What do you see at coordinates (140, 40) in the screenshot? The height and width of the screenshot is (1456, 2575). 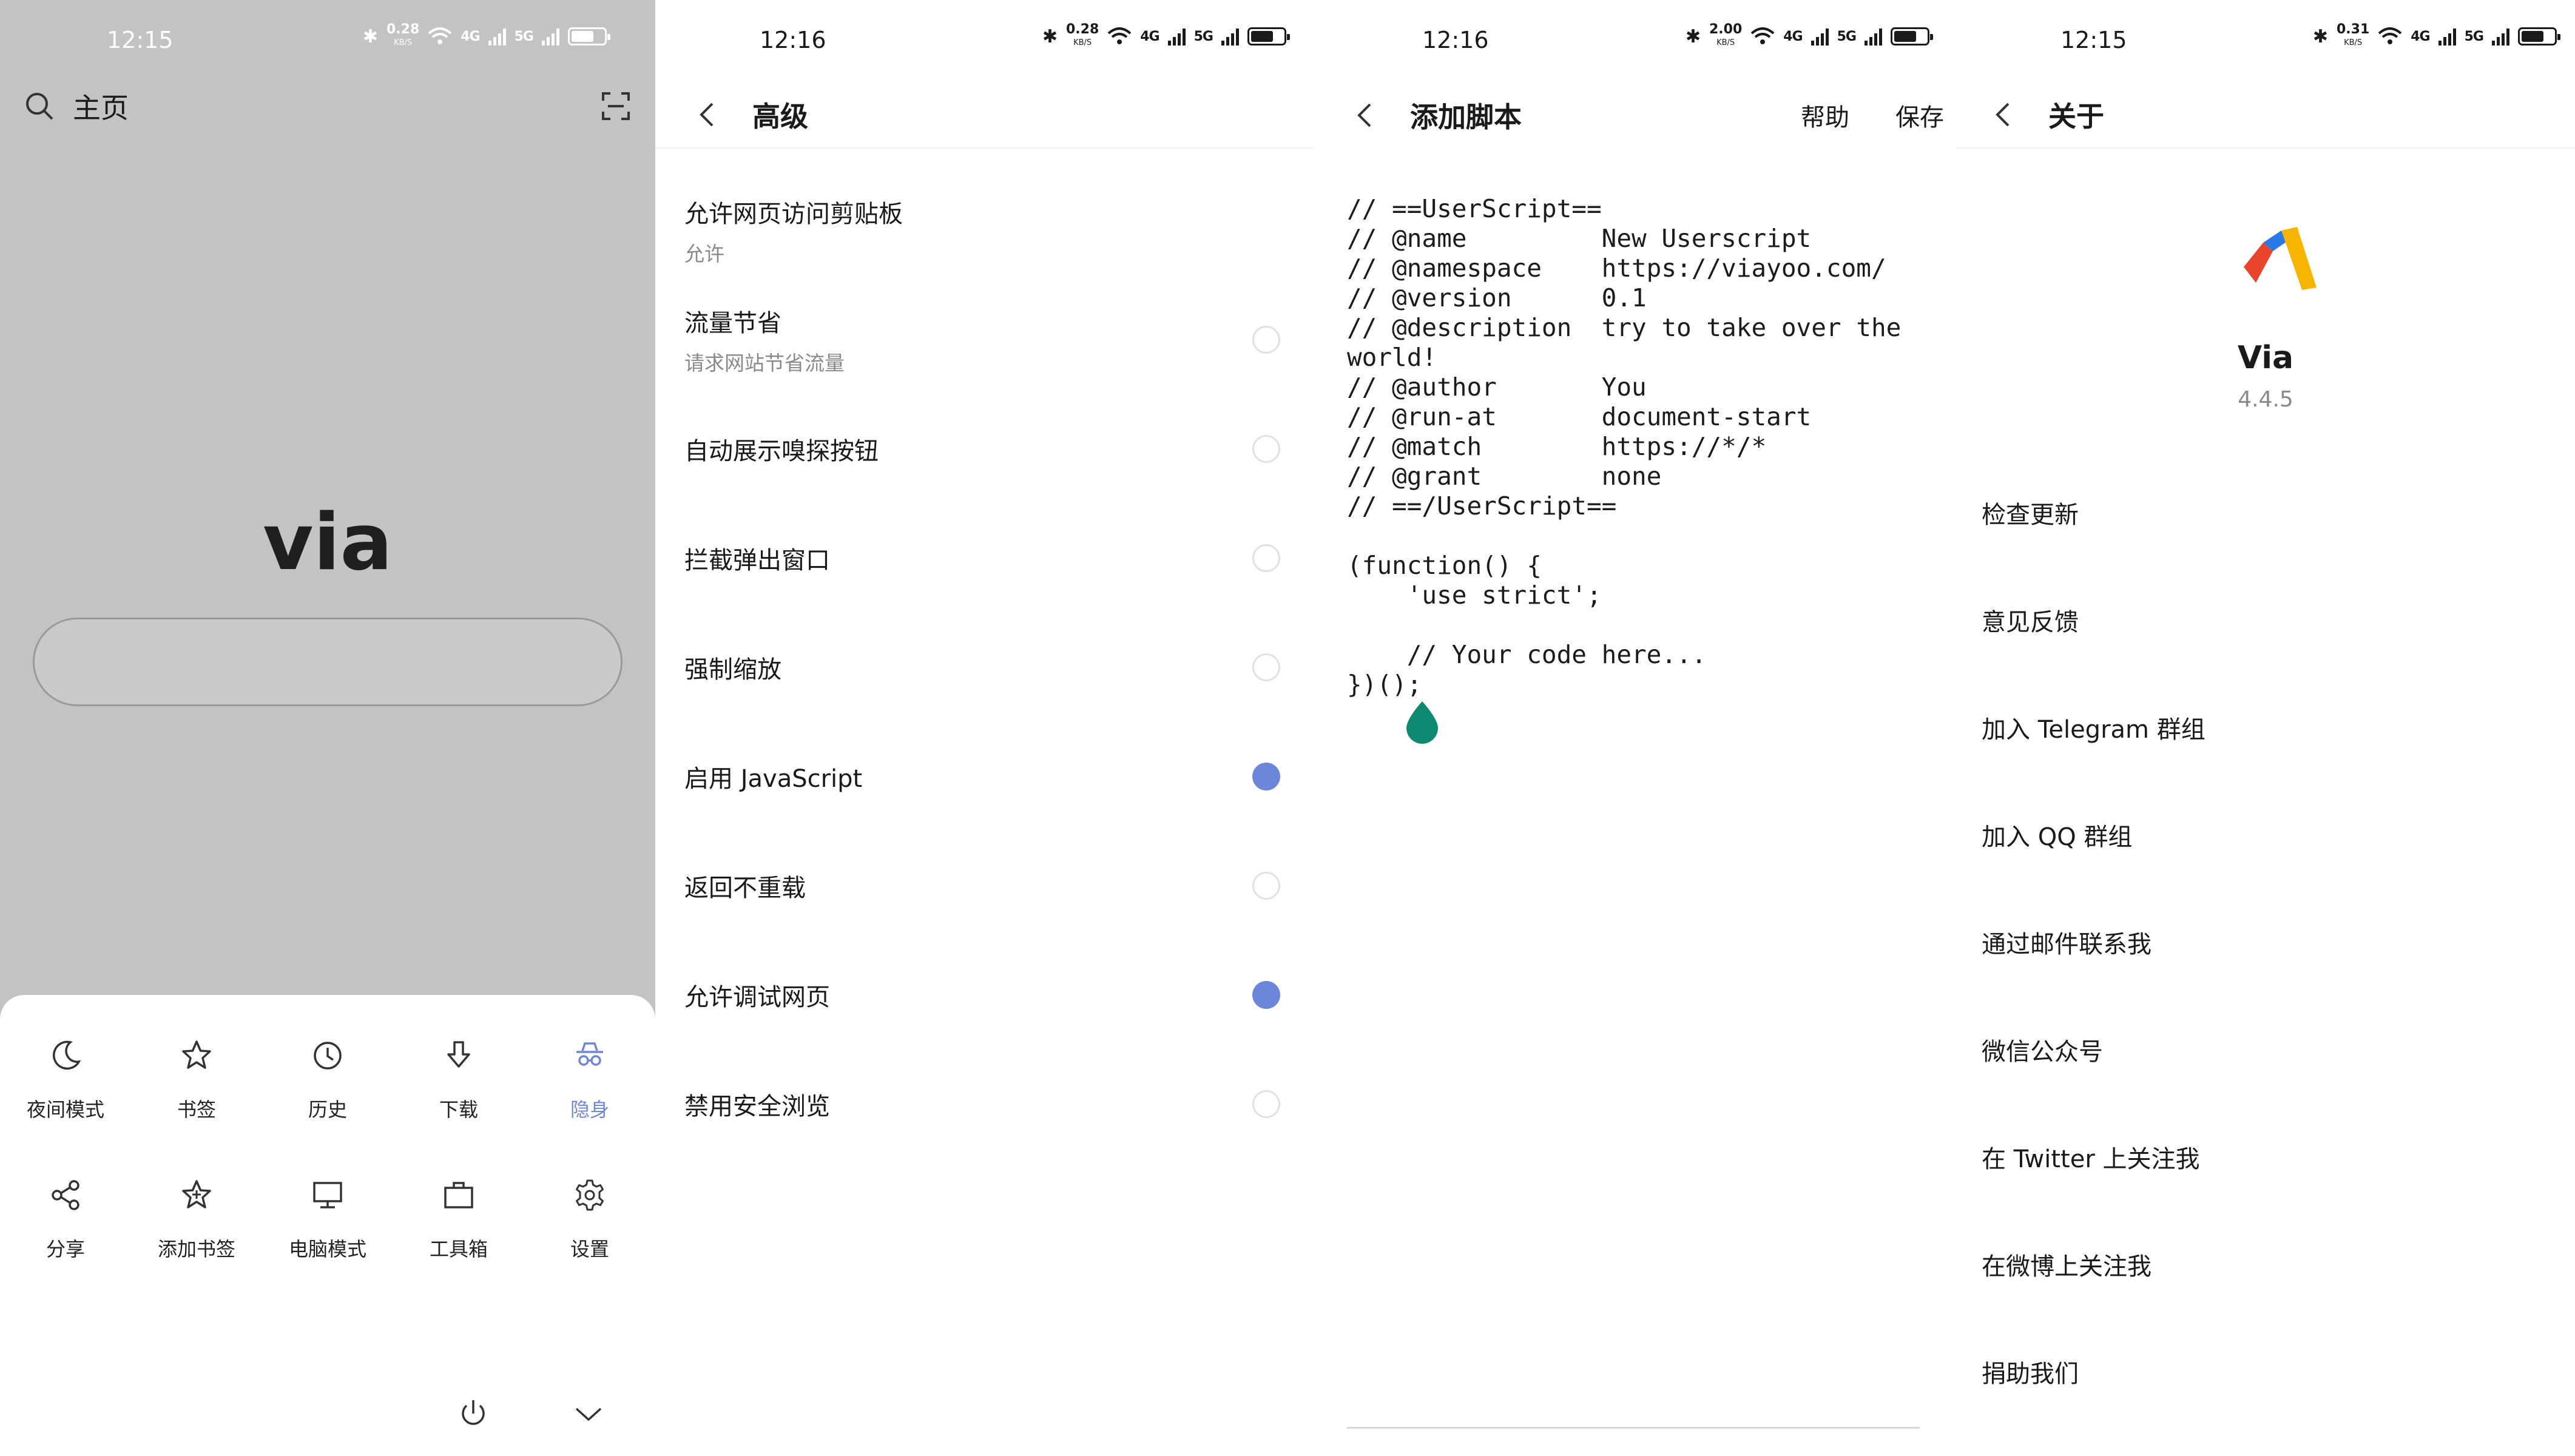 I see `status-time: 12:15` at bounding box center [140, 40].